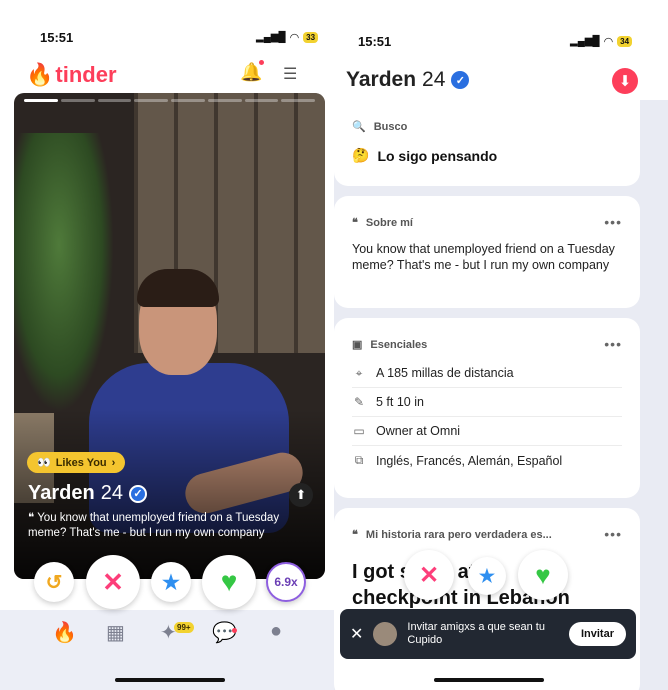  I want to click on thinking-emoji-icon: 🤔, so click(361, 155).